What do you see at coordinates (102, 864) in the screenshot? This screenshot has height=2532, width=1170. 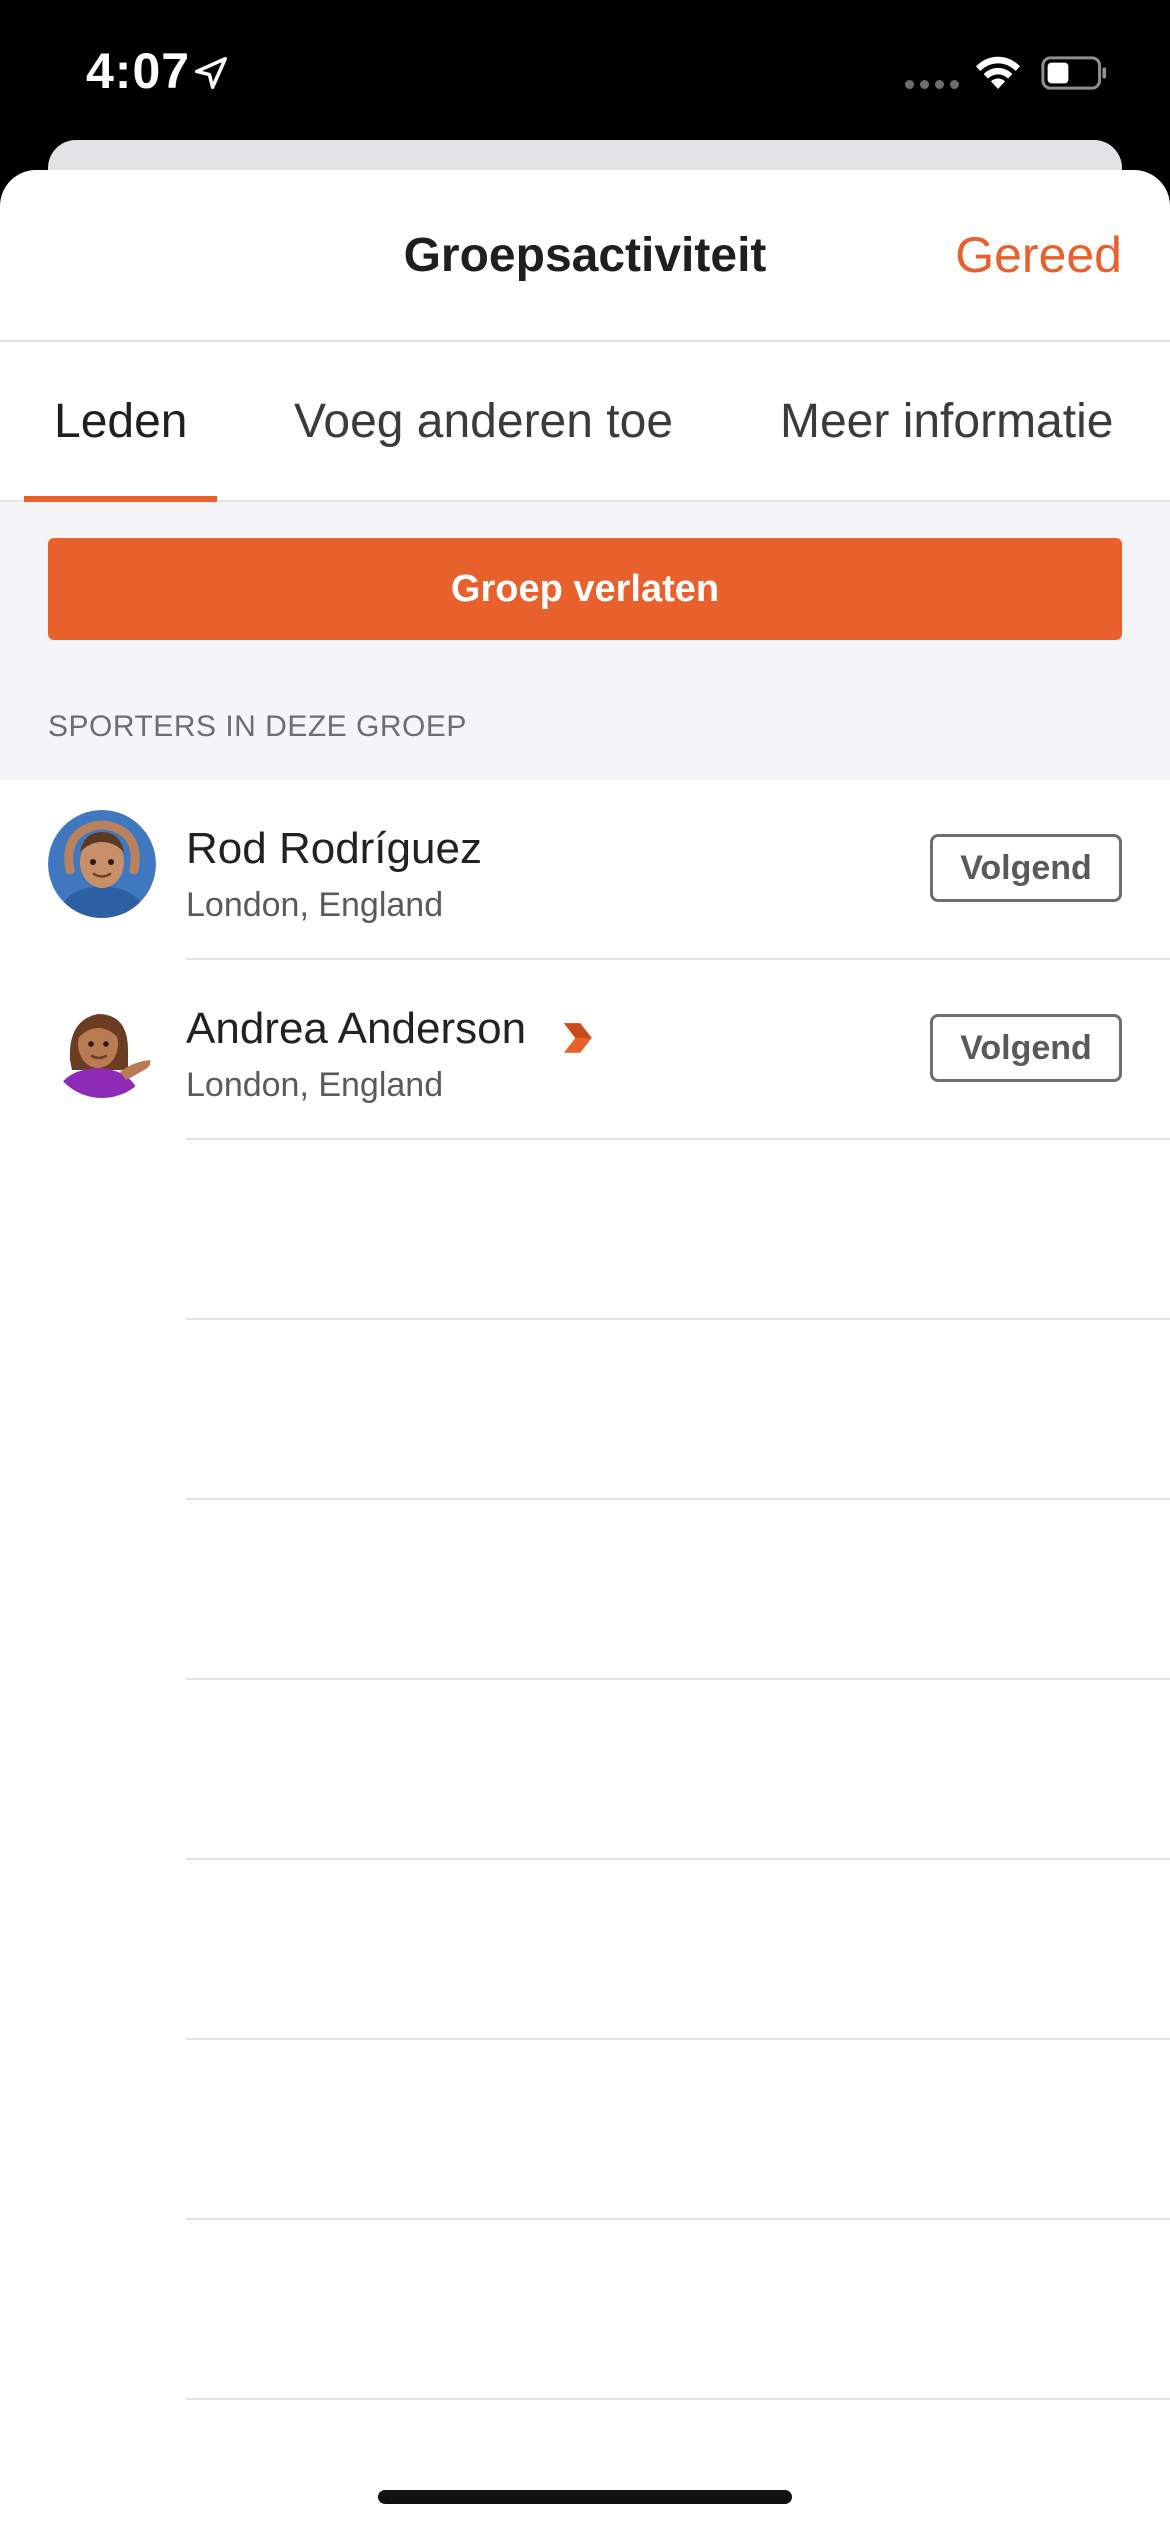 I see `man-hands-on-head-emoji-icon` at bounding box center [102, 864].